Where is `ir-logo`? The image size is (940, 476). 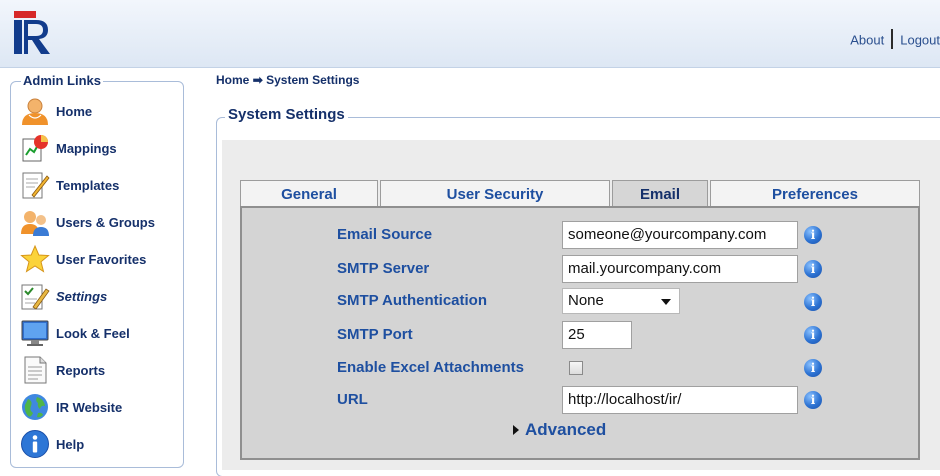 ir-logo is located at coordinates (32, 32).